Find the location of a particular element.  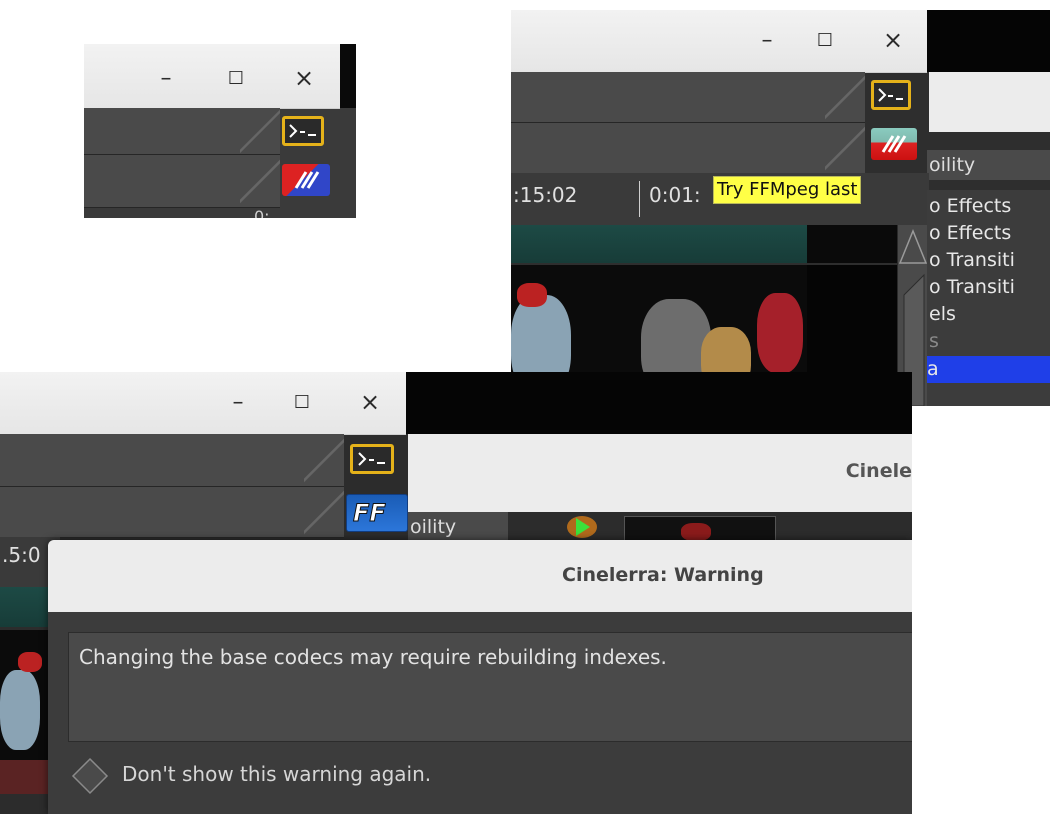

dont-show-checkbox: Don't show this warning again. is located at coordinates (270, 775).